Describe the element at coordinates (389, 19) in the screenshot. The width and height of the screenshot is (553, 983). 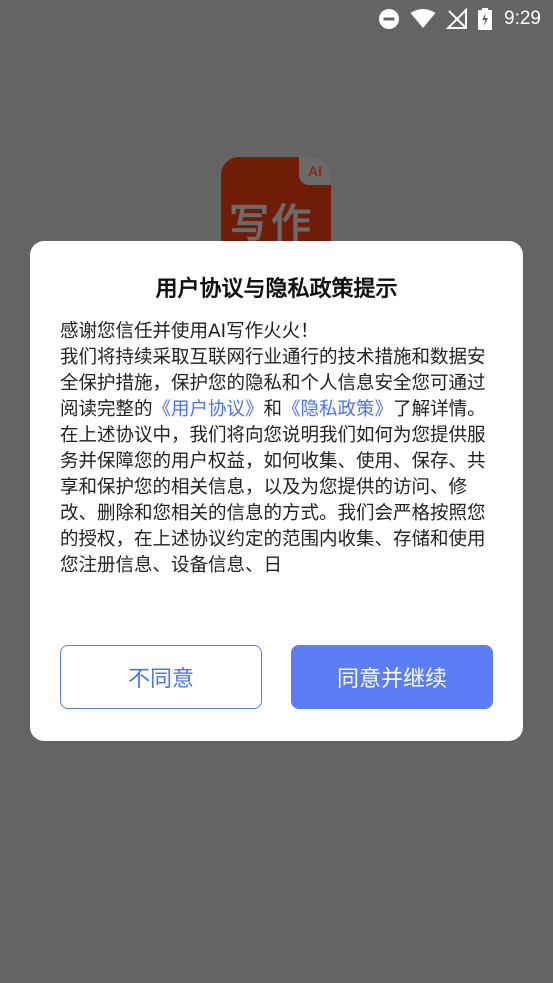
I see `do-not-disturb-icon` at that location.